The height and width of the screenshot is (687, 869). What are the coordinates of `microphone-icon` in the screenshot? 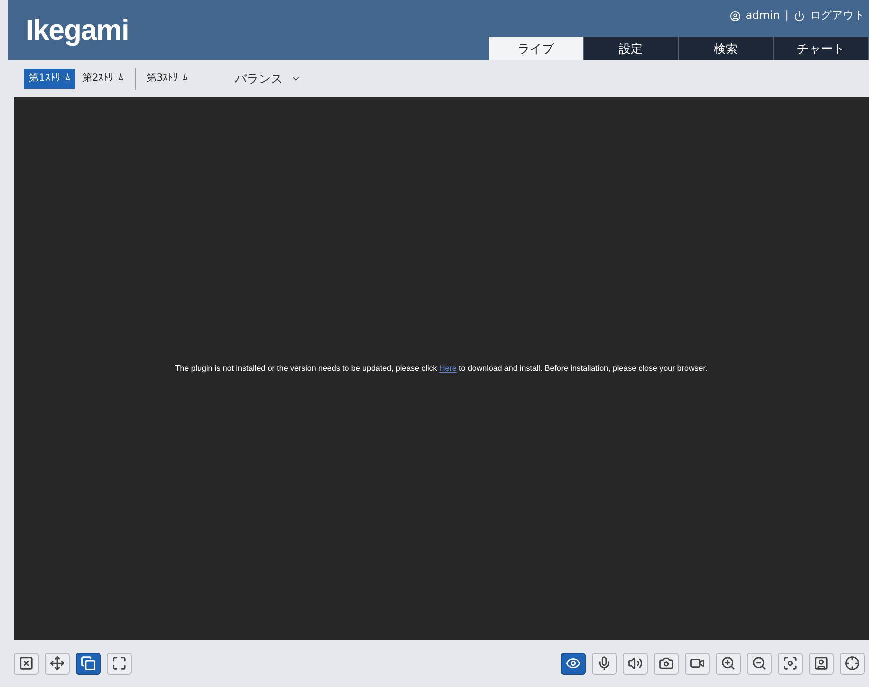 It's located at (604, 663).